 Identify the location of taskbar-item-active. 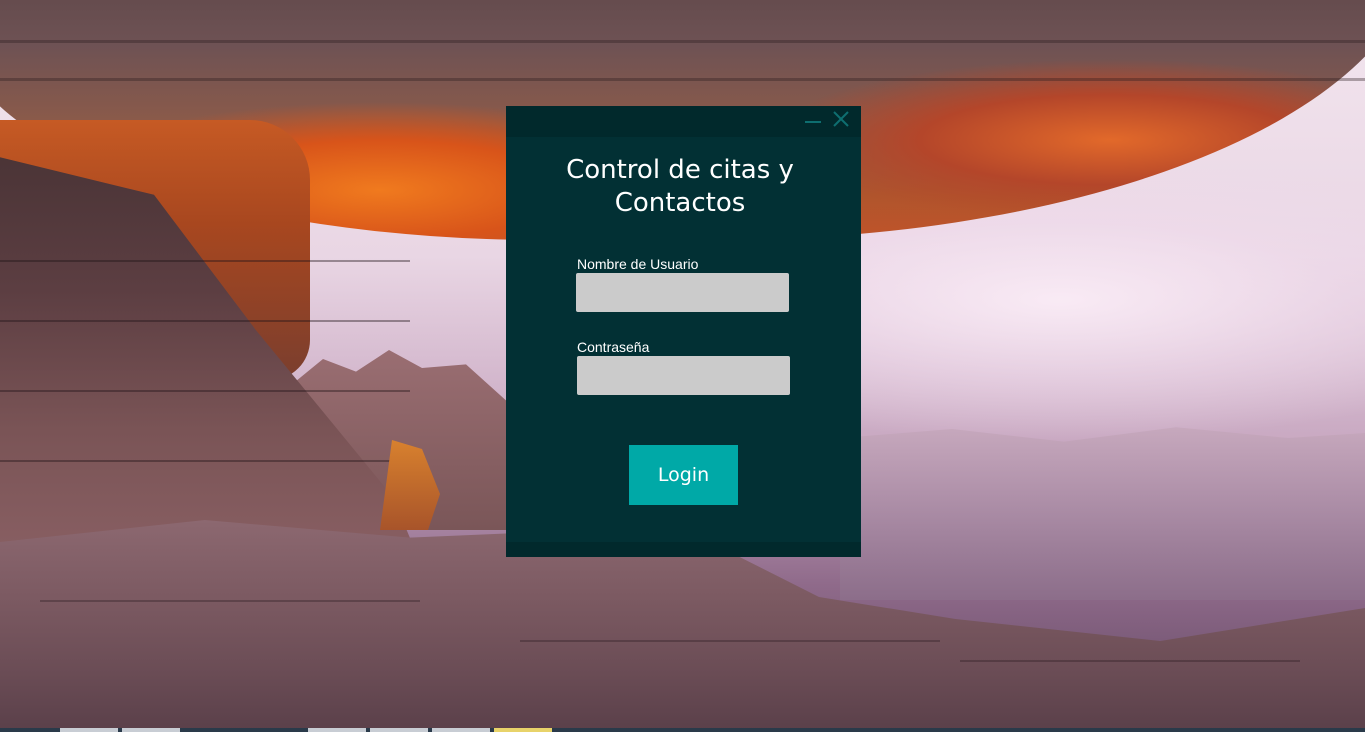
(523, 730).